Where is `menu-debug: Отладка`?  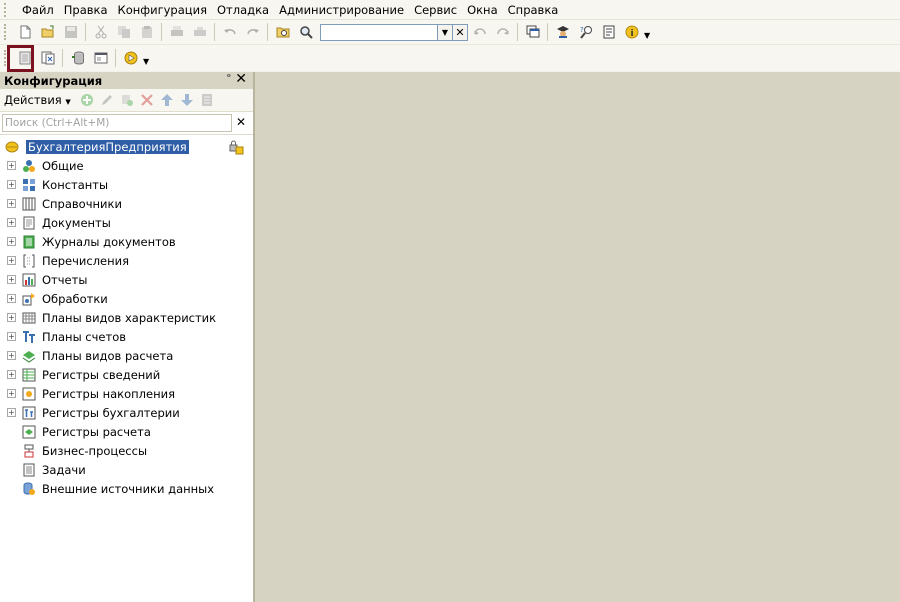 menu-debug: Отладка is located at coordinates (243, 10).